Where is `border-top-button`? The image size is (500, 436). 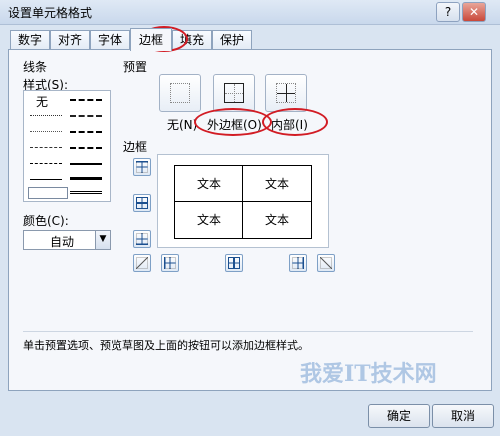 border-top-button is located at coordinates (142, 167).